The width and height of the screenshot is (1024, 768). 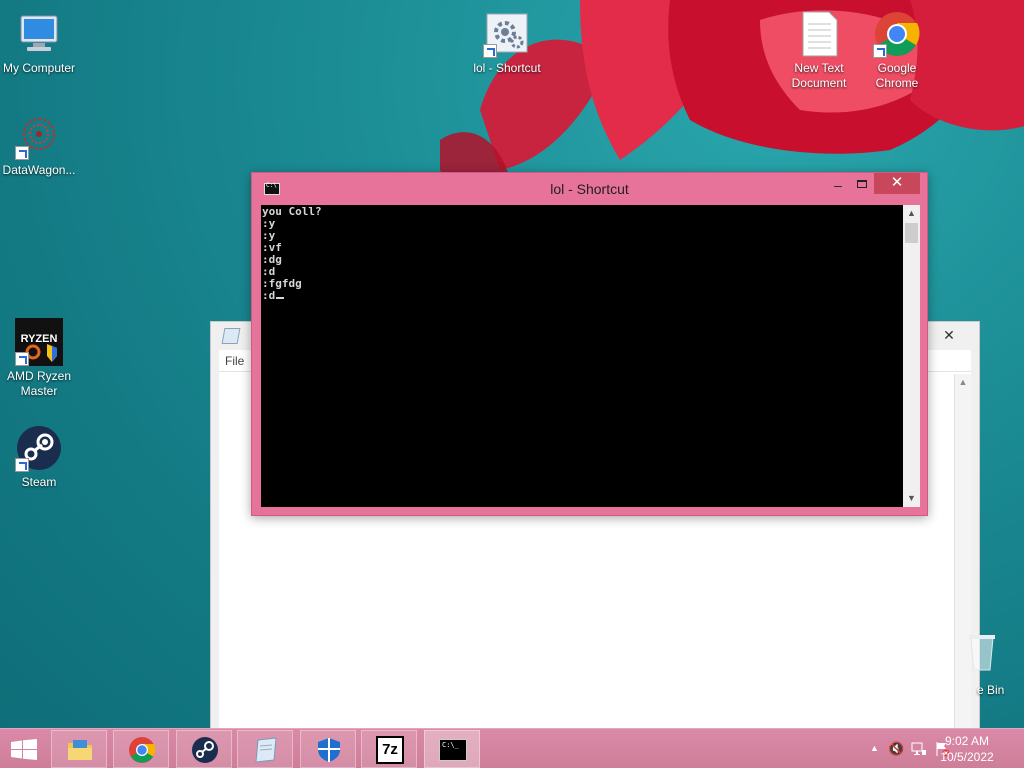 What do you see at coordinates (819, 75) in the screenshot?
I see `desktop-icon-label: New Text Document` at bounding box center [819, 75].